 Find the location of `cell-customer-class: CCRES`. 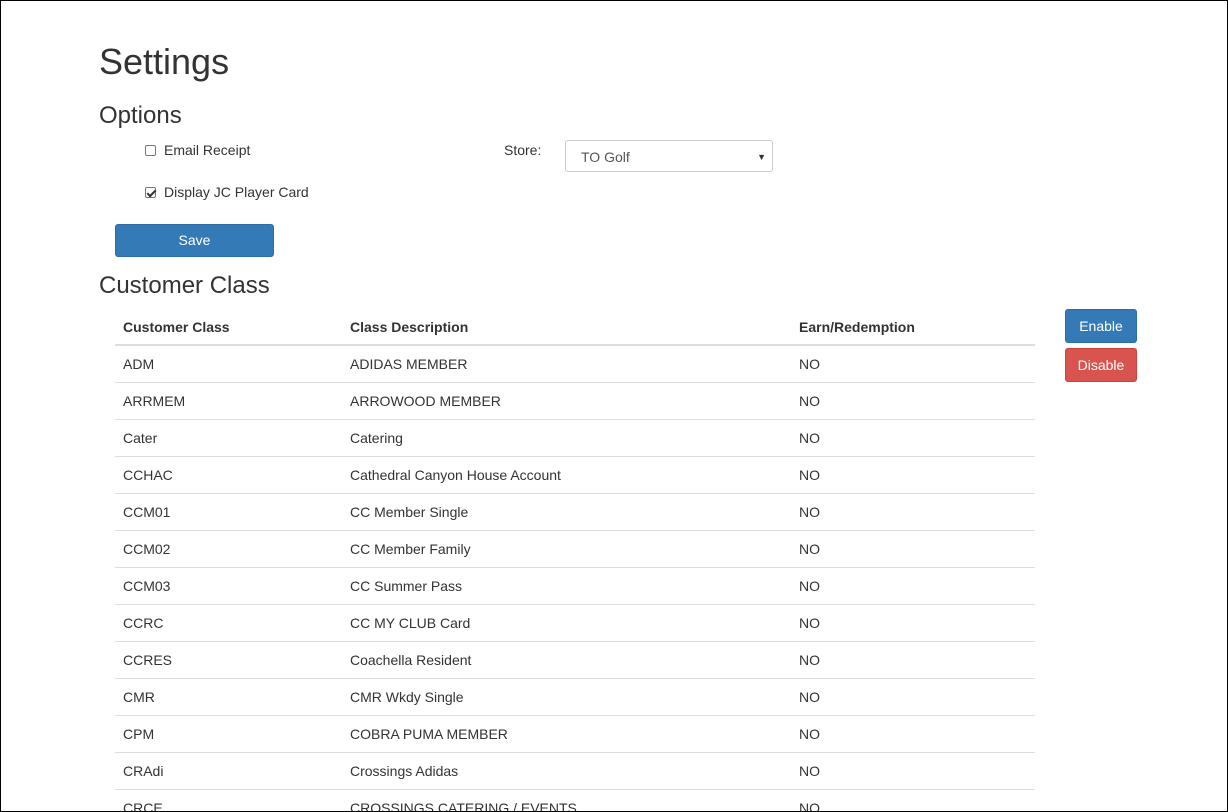

cell-customer-class: CCRES is located at coordinates (228, 660).